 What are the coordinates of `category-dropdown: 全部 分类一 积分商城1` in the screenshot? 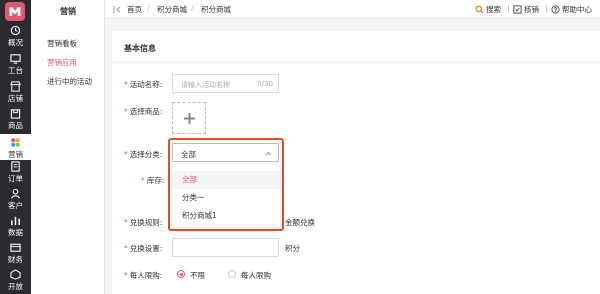 It's located at (226, 196).